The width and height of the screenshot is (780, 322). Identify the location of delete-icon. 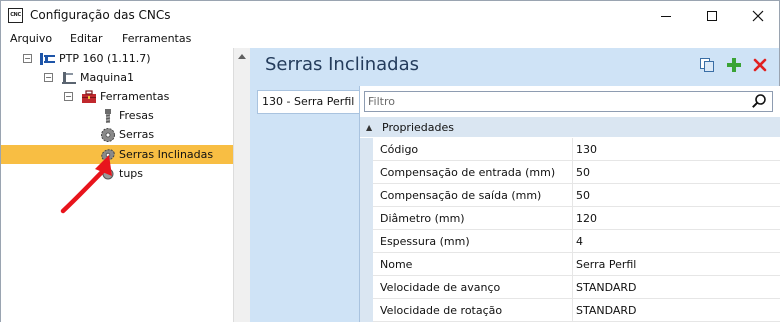
(760, 65).